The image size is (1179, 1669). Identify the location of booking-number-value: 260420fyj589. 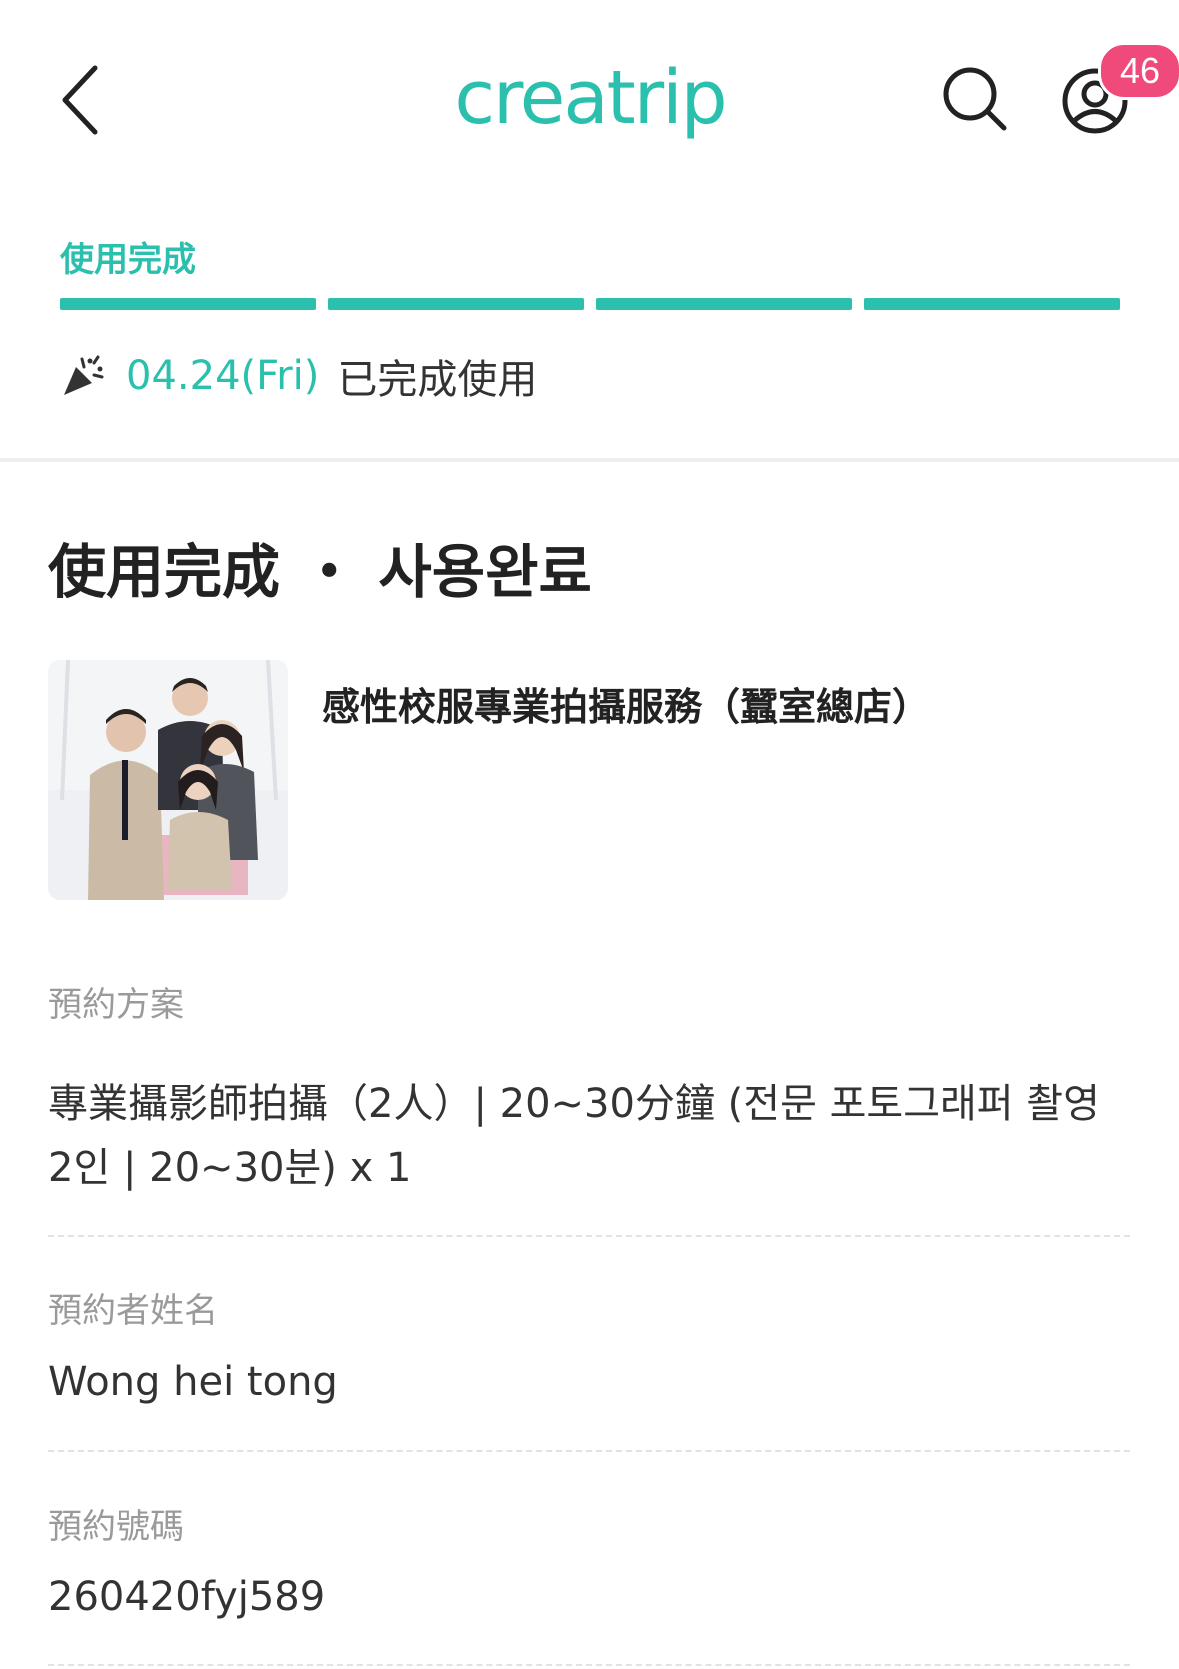
(187, 1597).